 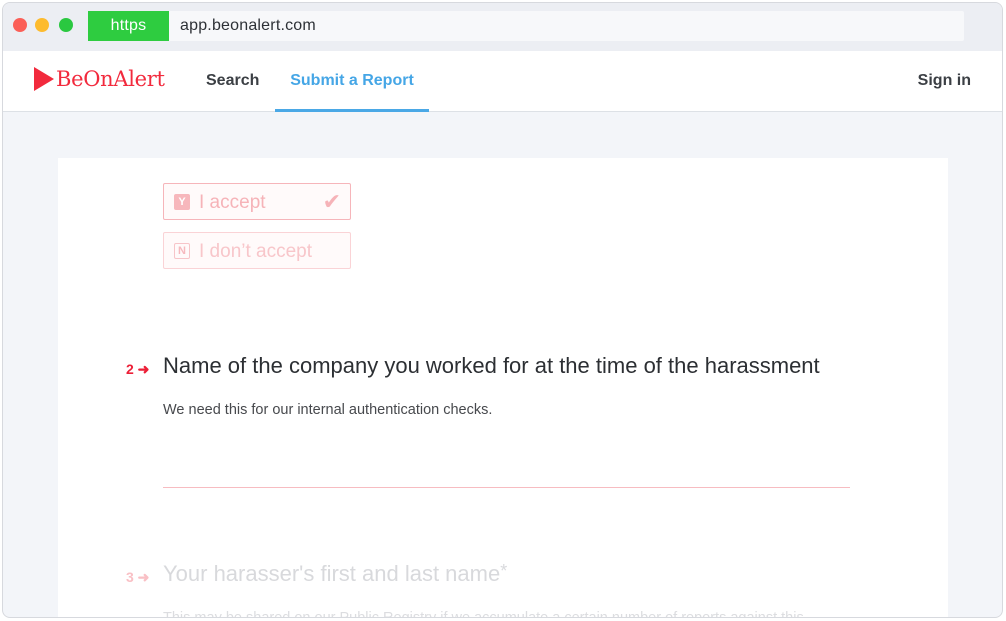 What do you see at coordinates (232, 202) in the screenshot?
I see `accept-choice-label: I accept` at bounding box center [232, 202].